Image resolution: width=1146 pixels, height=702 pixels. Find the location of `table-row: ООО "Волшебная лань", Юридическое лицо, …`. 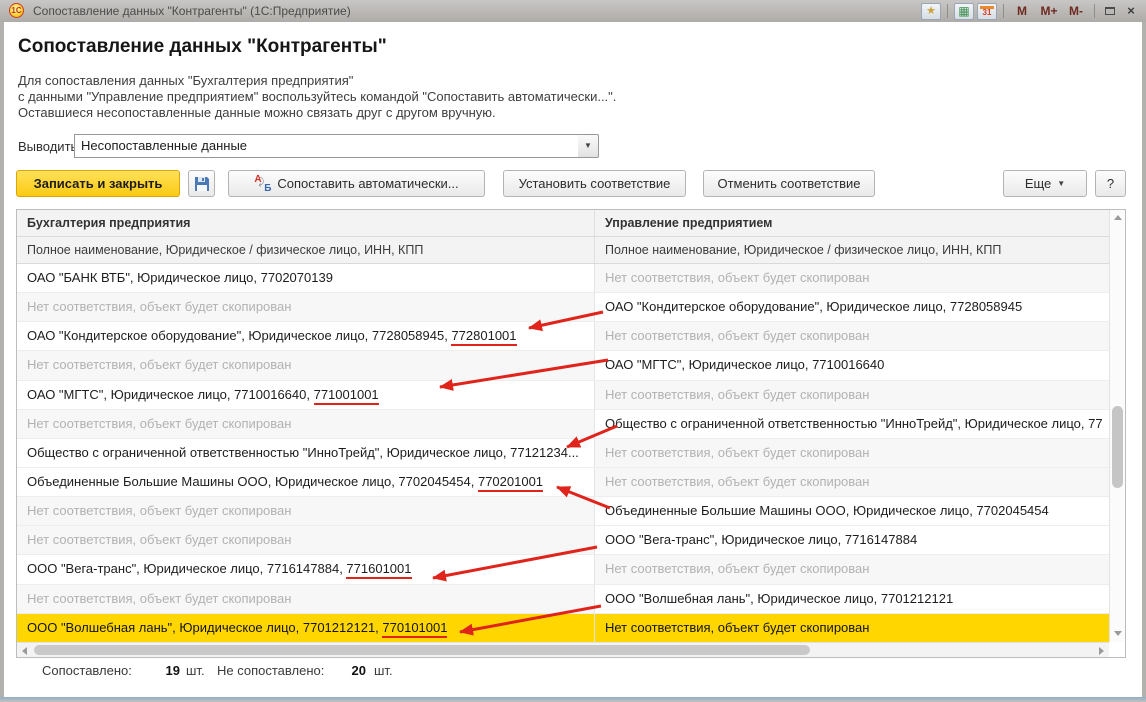

table-row: ООО "Волшебная лань", Юридическое лицо, … is located at coordinates (563, 627).